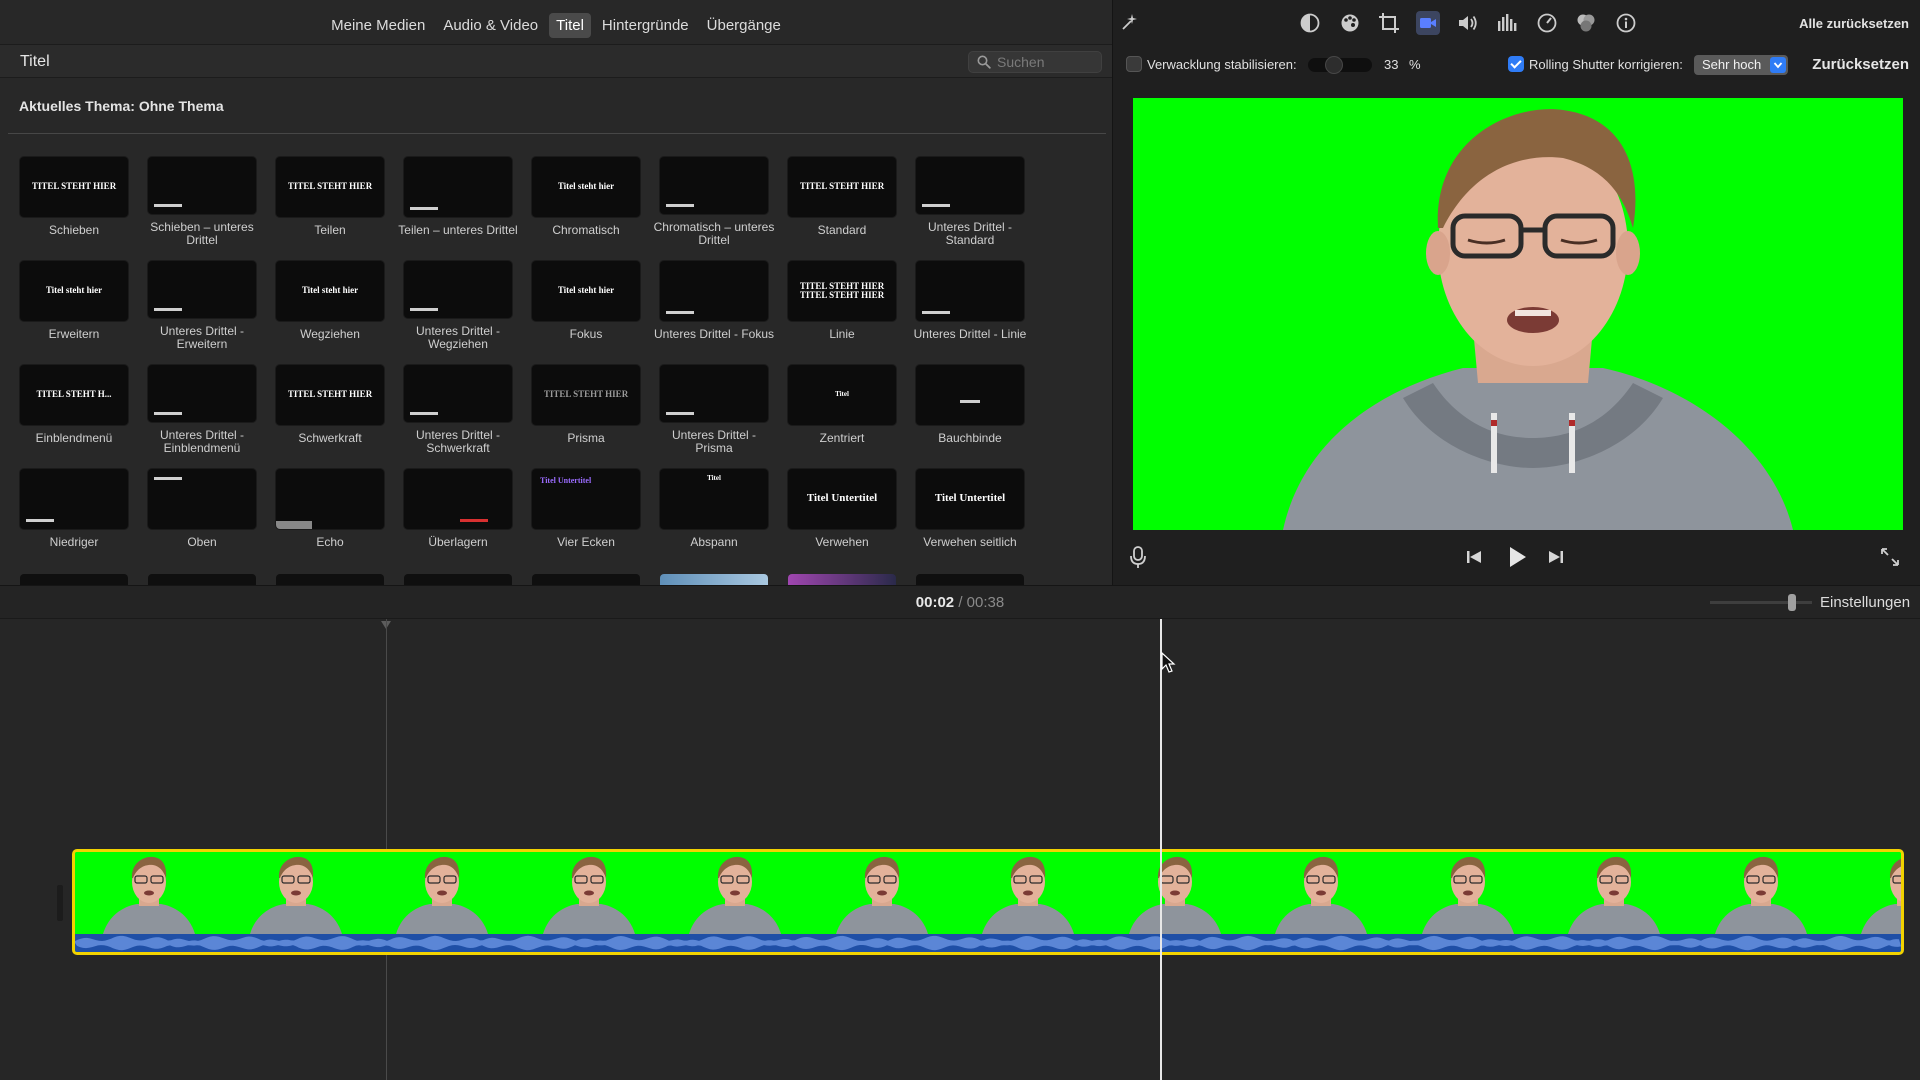  Describe the element at coordinates (842, 334) in the screenshot. I see `title-tile-label: Linie` at that location.